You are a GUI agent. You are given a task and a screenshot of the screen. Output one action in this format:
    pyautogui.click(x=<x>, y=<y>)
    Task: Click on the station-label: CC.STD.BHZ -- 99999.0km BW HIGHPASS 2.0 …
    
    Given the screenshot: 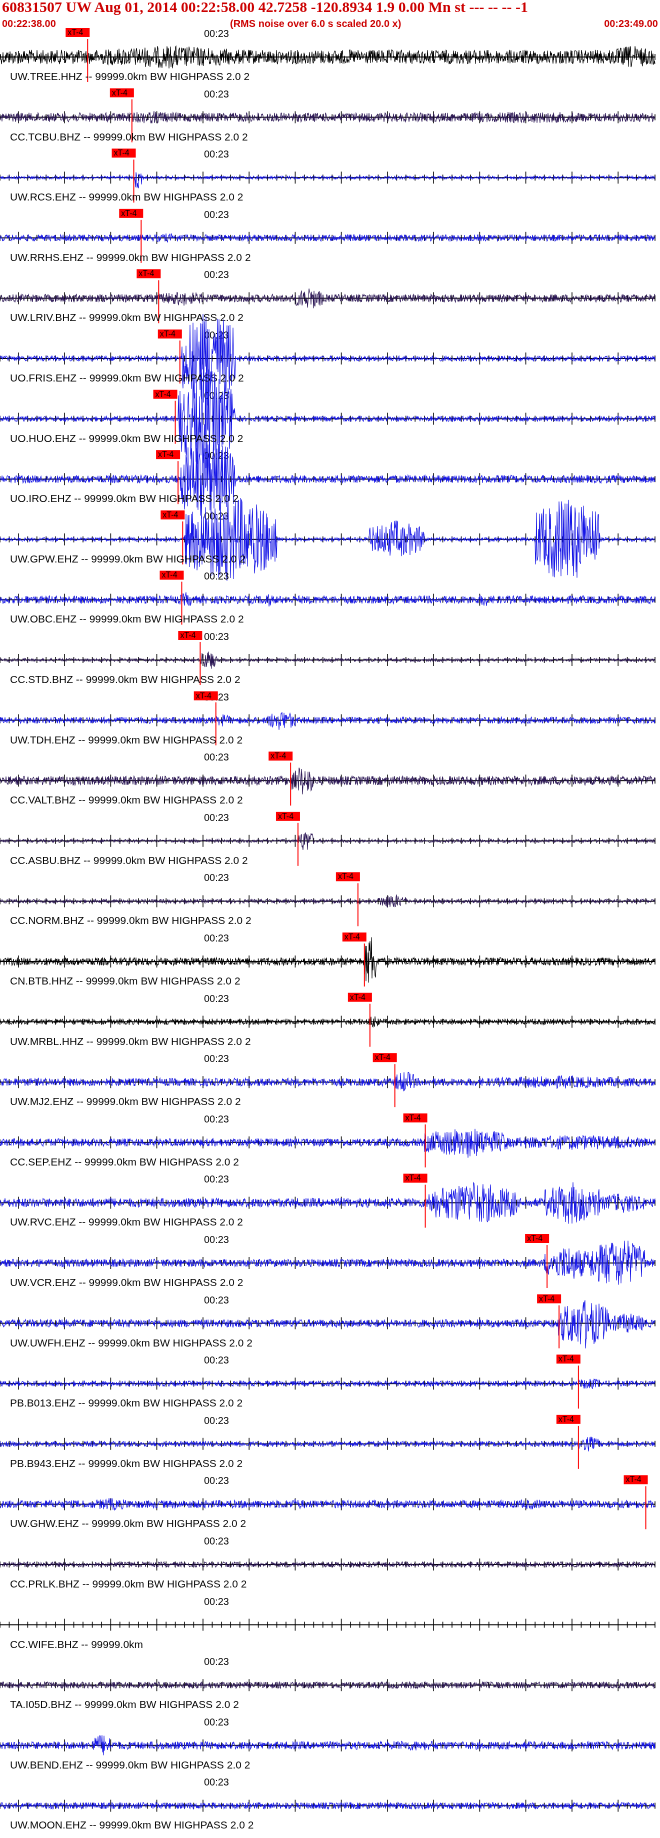 What is the action you would take?
    pyautogui.click(x=125, y=680)
    